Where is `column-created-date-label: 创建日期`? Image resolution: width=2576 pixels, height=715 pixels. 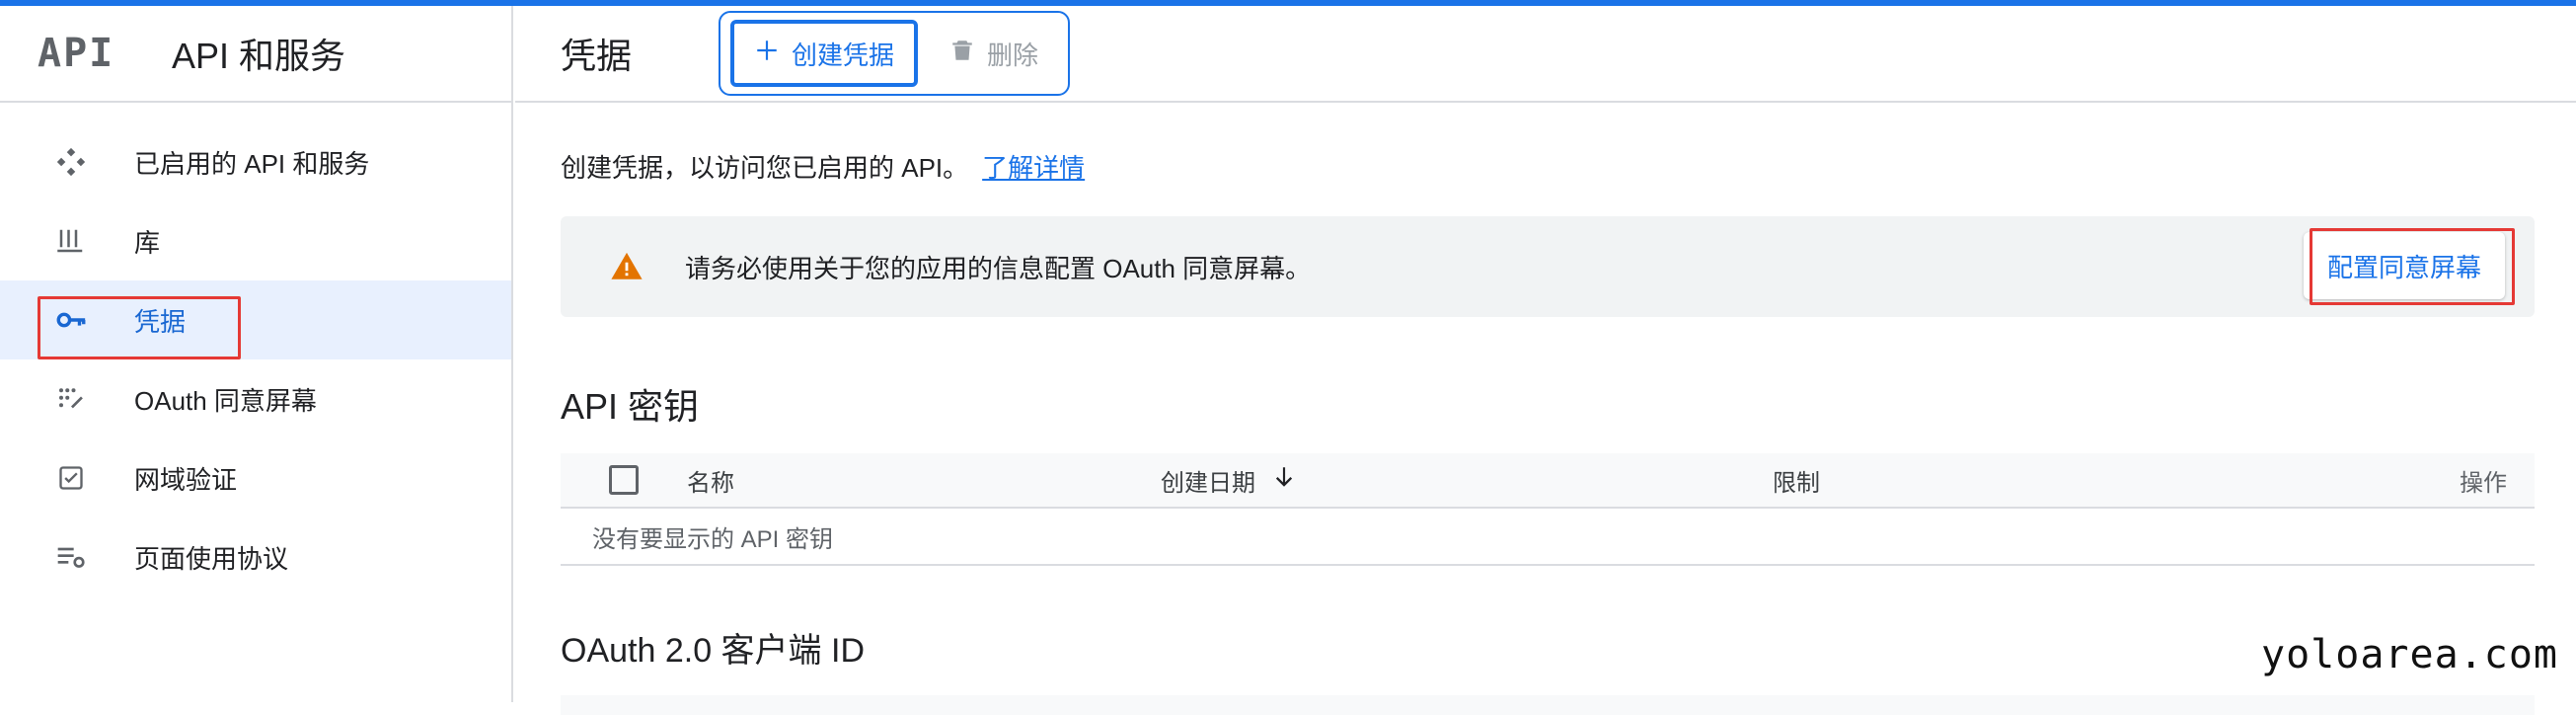
column-created-date-label: 创建日期 is located at coordinates (1208, 483).